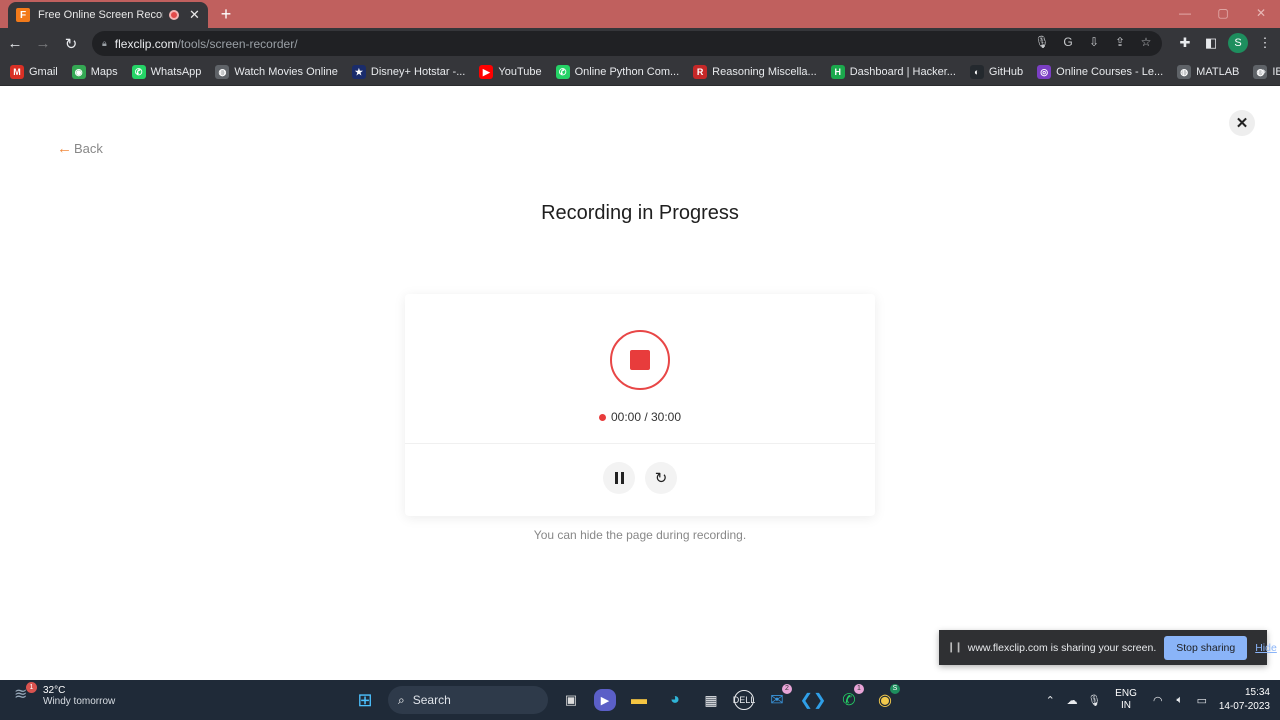  What do you see at coordinates (94, 72) in the screenshot?
I see `bookmark-item: ◉ Maps` at bounding box center [94, 72].